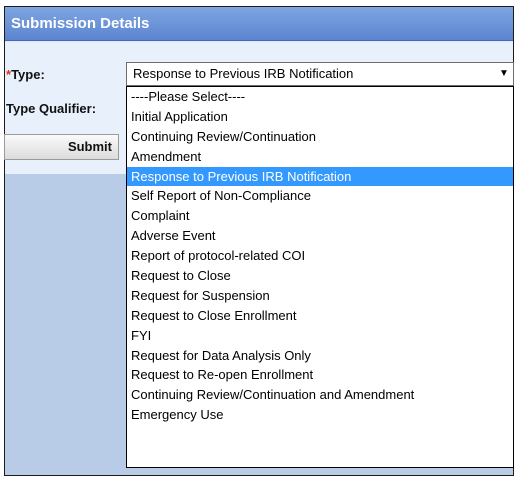 The height and width of the screenshot is (480, 518). What do you see at coordinates (320, 97) in the screenshot?
I see `dropdown-option-please-select: ----Please Select----` at bounding box center [320, 97].